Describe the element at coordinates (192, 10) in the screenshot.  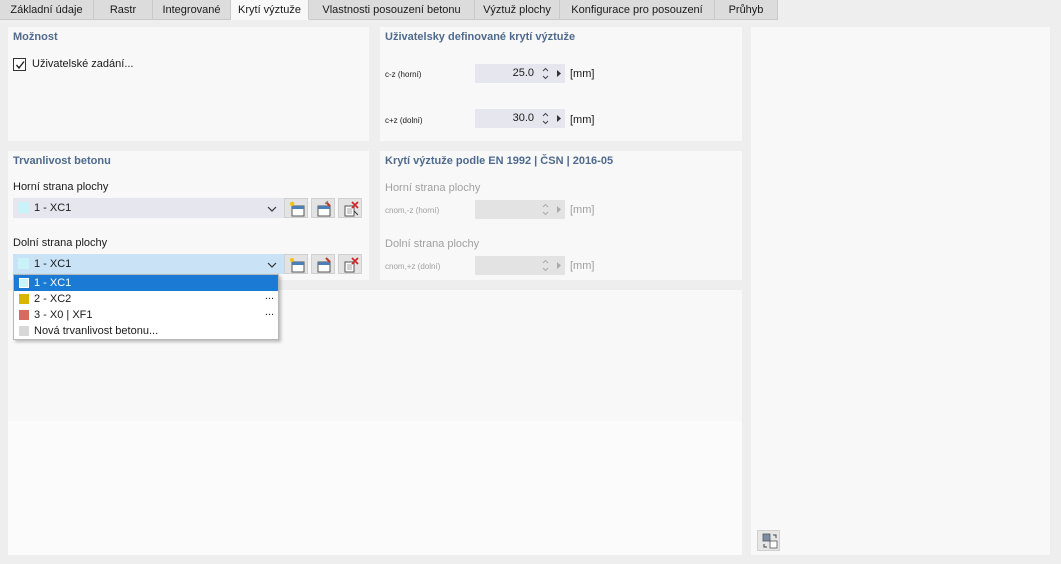
I see `tab-integrovane: Integrované` at that location.